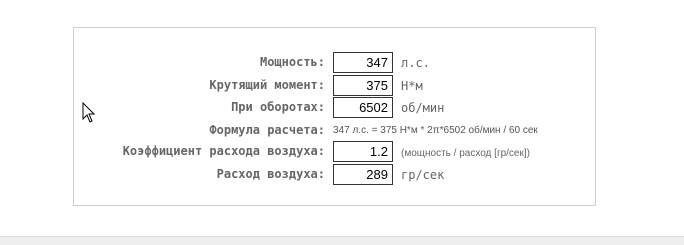 The width and height of the screenshot is (684, 245). What do you see at coordinates (89, 112) in the screenshot?
I see `mouse-pointer-icon` at bounding box center [89, 112].